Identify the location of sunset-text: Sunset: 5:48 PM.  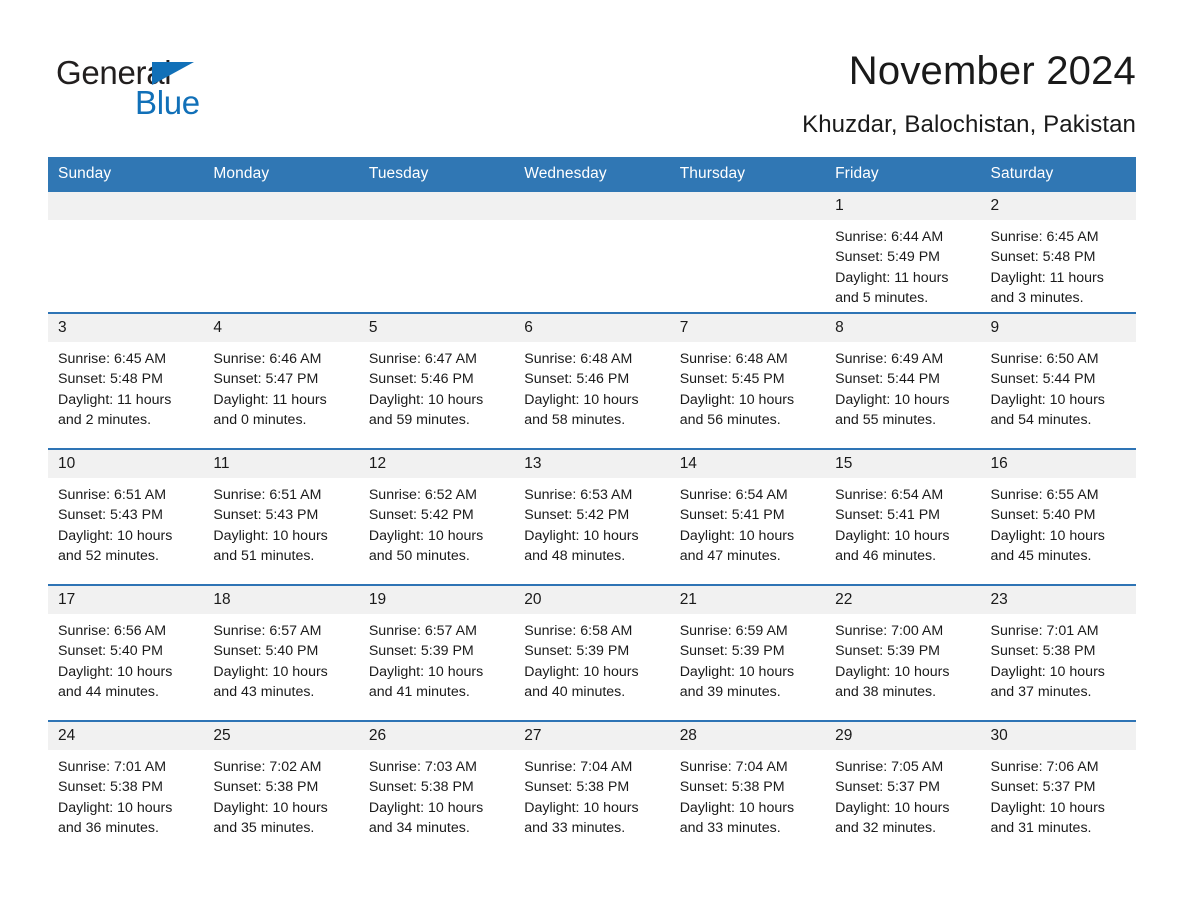
(1043, 257).